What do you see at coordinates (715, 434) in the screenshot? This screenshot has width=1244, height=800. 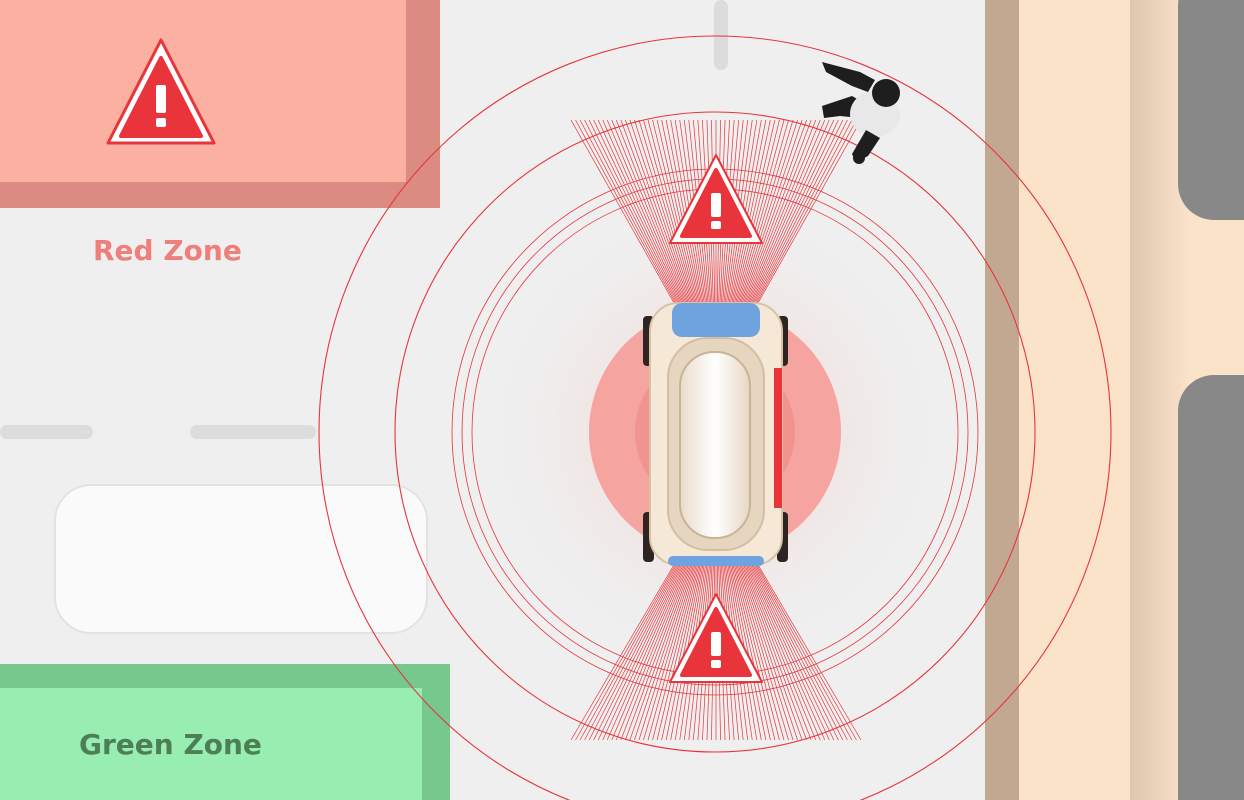 I see `autonomous-vehicle` at bounding box center [715, 434].